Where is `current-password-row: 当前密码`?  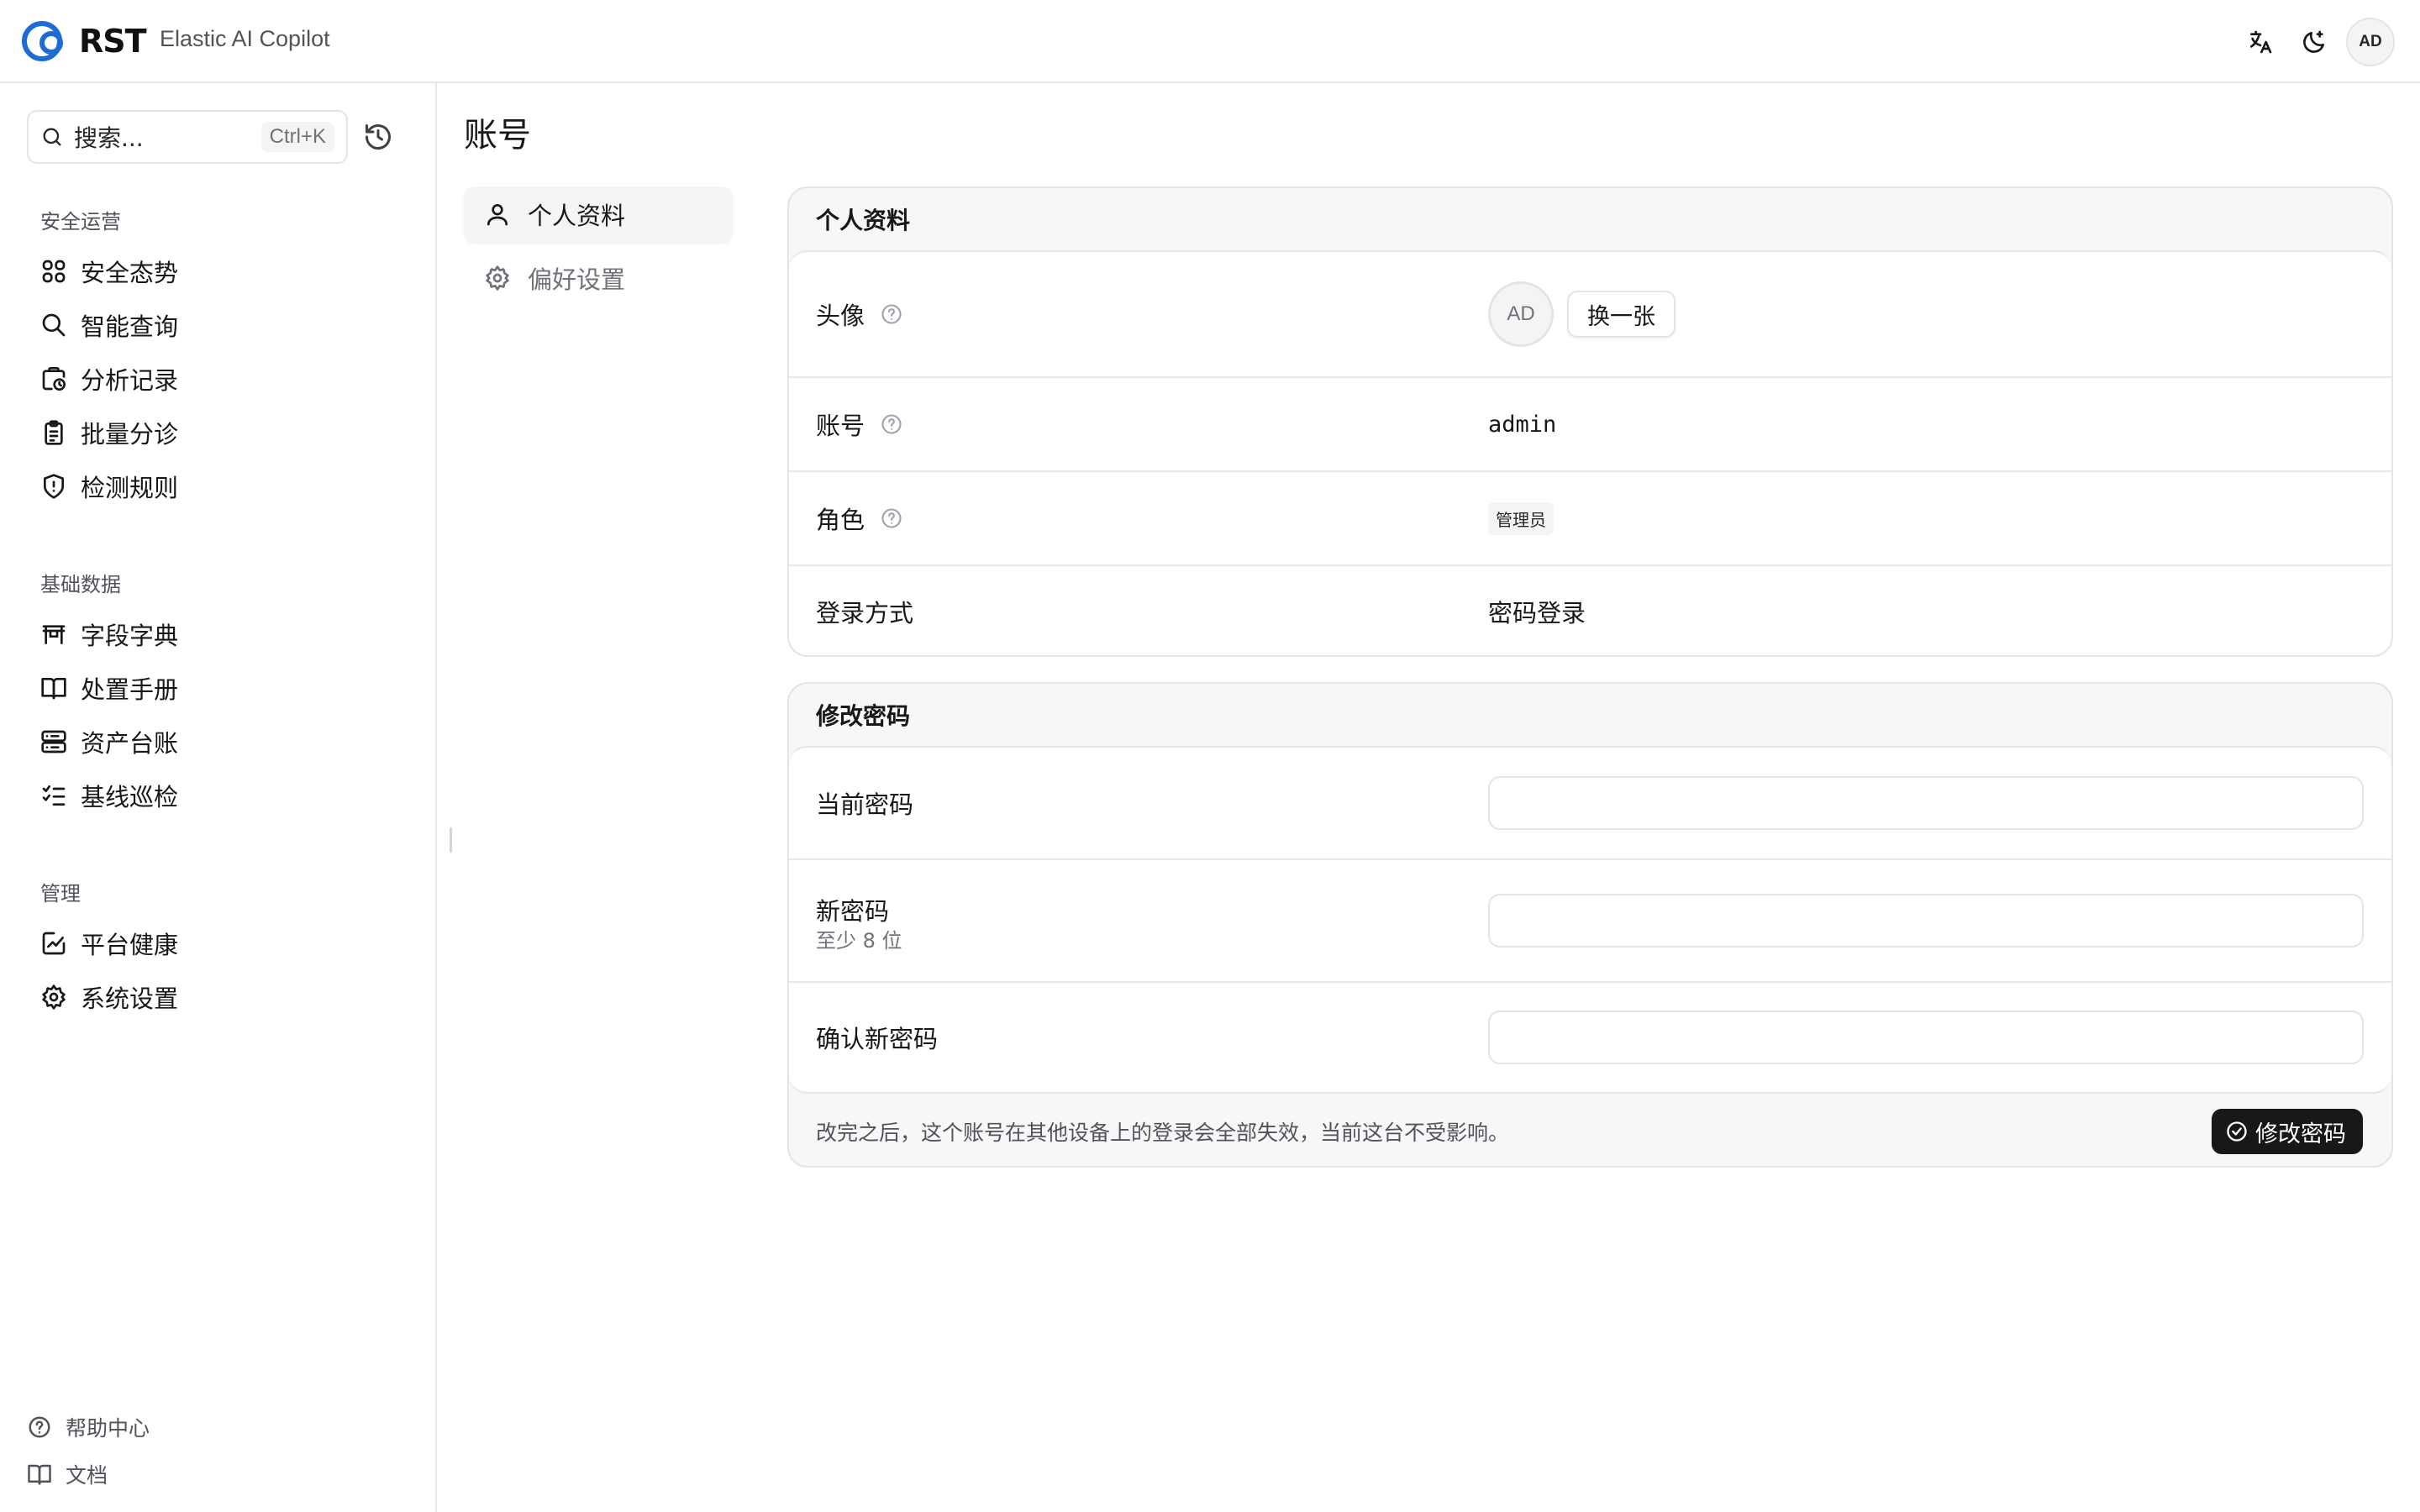 current-password-row: 当前密码 is located at coordinates (1590, 804).